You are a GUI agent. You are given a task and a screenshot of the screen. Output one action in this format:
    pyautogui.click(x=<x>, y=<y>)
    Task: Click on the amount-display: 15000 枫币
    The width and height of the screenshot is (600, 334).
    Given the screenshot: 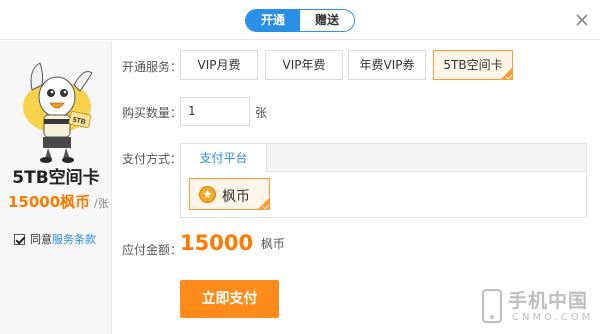 What is the action you would take?
    pyautogui.click(x=232, y=243)
    